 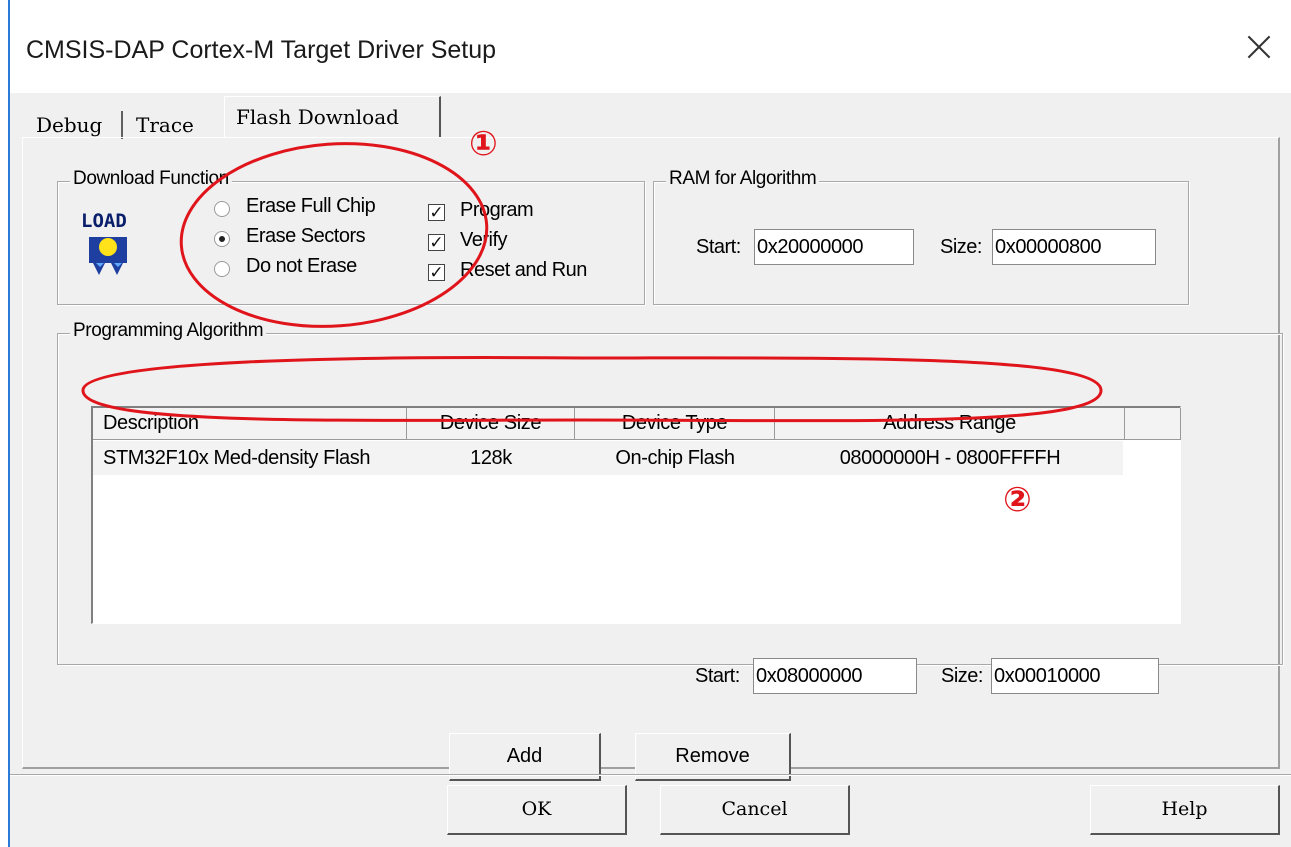 I want to click on load-icon: LOAD, so click(x=104, y=242).